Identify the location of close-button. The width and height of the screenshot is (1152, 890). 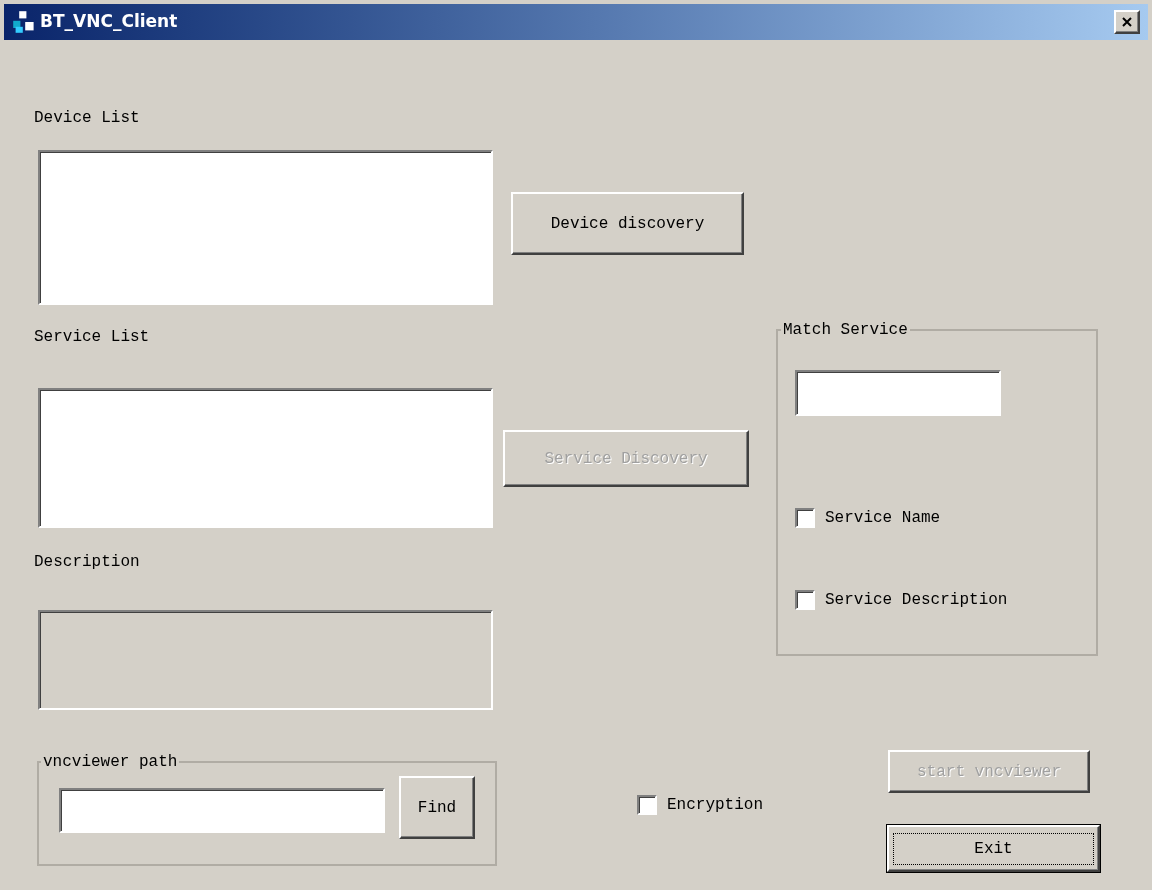
(1127, 22).